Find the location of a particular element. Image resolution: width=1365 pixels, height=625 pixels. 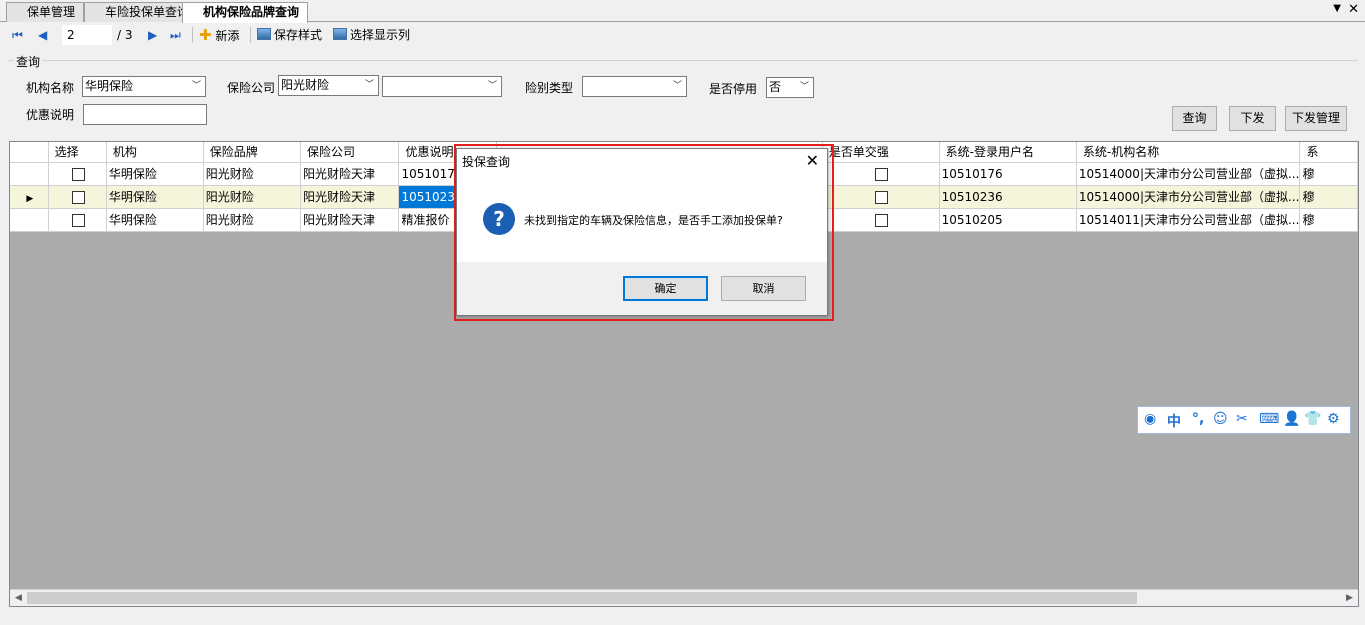

dialog-title: 投保查询 is located at coordinates (486, 162).